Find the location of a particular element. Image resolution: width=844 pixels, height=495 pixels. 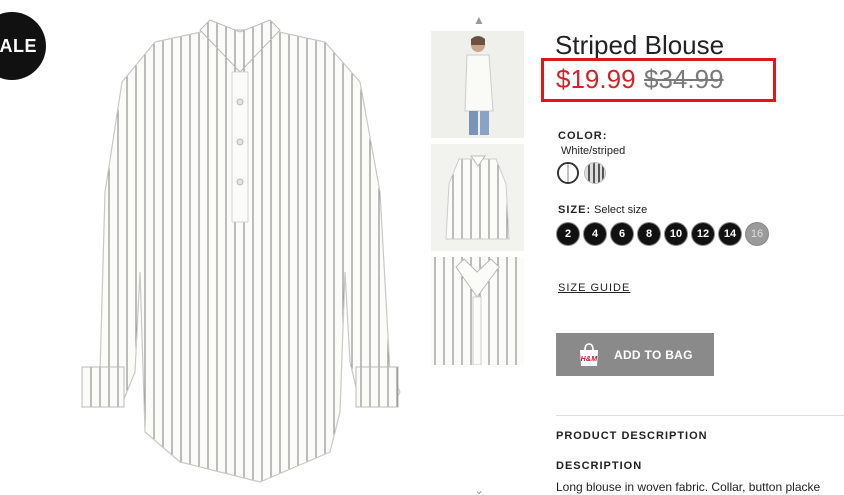

shopping-bag-icon: H&M is located at coordinates (589, 354).